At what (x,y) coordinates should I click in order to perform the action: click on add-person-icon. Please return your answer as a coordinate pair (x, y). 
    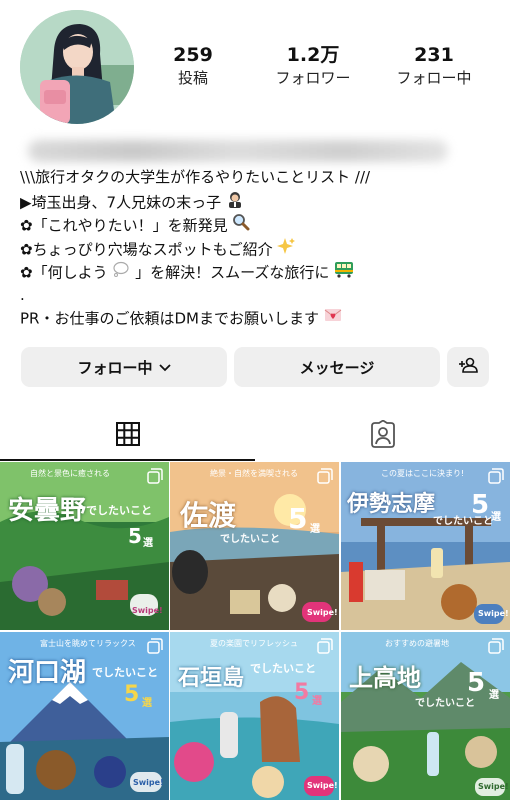
    Looking at the image, I should click on (468, 367).